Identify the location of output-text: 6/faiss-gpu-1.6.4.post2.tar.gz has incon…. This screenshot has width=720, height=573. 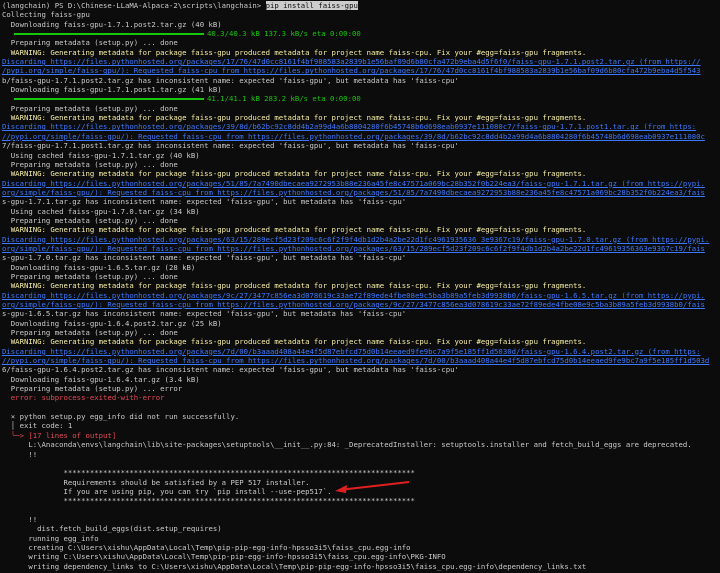
(230, 370).